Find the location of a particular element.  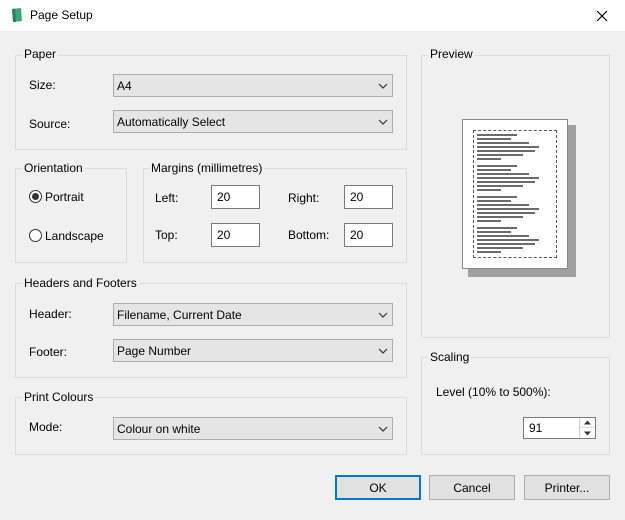

spin-down-icon is located at coordinates (587, 433).